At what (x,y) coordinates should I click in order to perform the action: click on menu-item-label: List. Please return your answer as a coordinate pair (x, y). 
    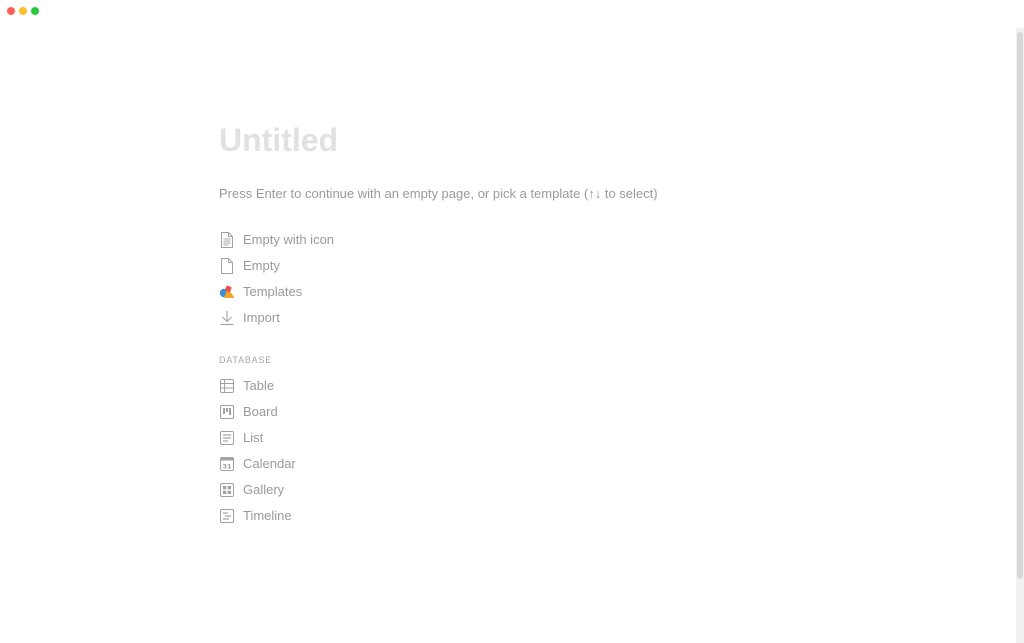
    Looking at the image, I should click on (253, 437).